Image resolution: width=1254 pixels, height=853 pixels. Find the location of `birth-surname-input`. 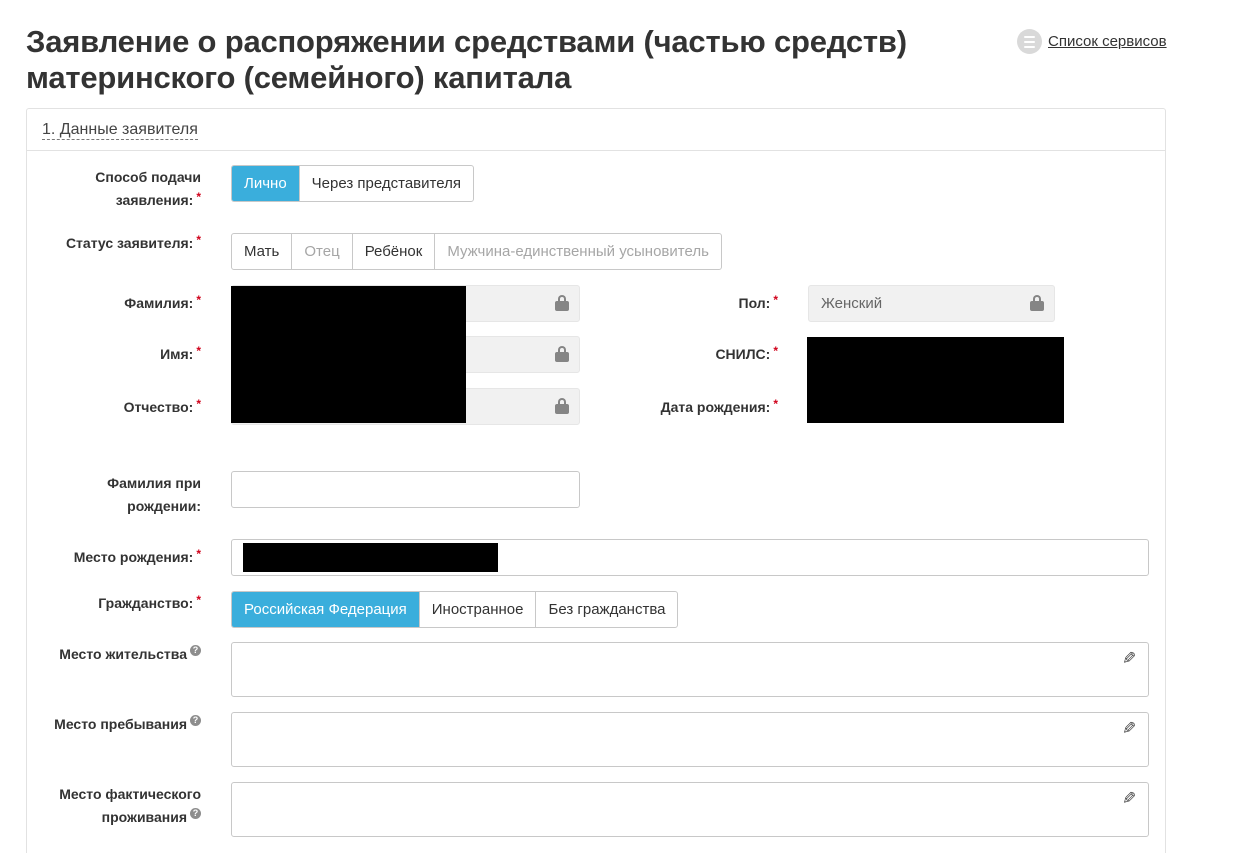

birth-surname-input is located at coordinates (405, 489).